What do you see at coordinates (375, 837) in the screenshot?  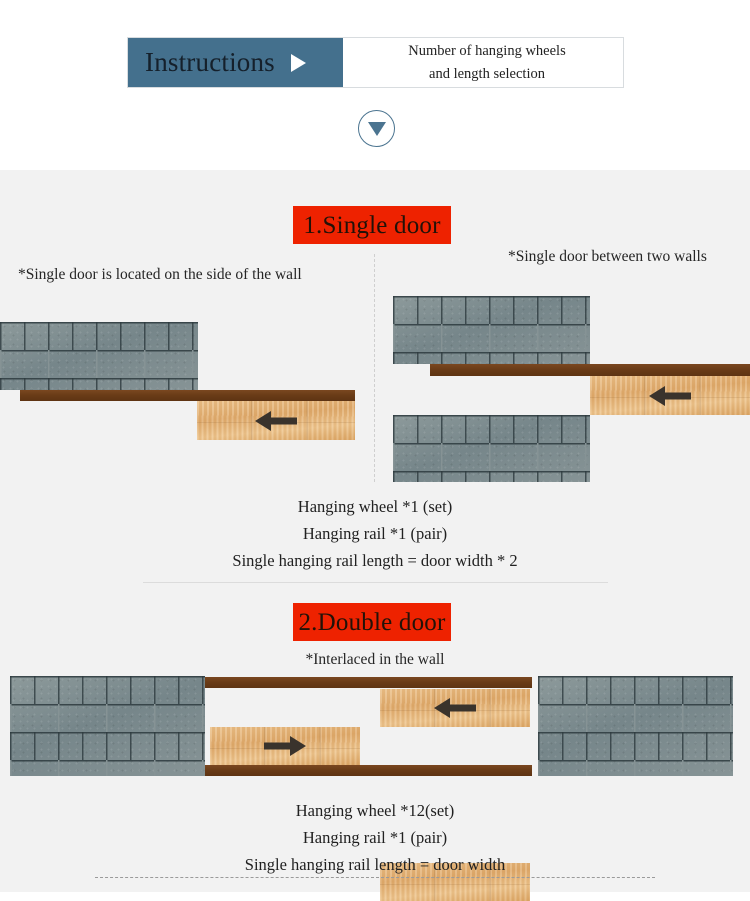 I see `spec-double-2: Hanging rail *1 (pair)` at bounding box center [375, 837].